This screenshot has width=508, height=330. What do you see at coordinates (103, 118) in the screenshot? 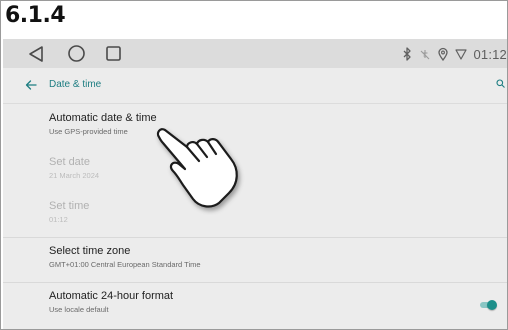
I see `setting-title: Automatic date & time` at bounding box center [103, 118].